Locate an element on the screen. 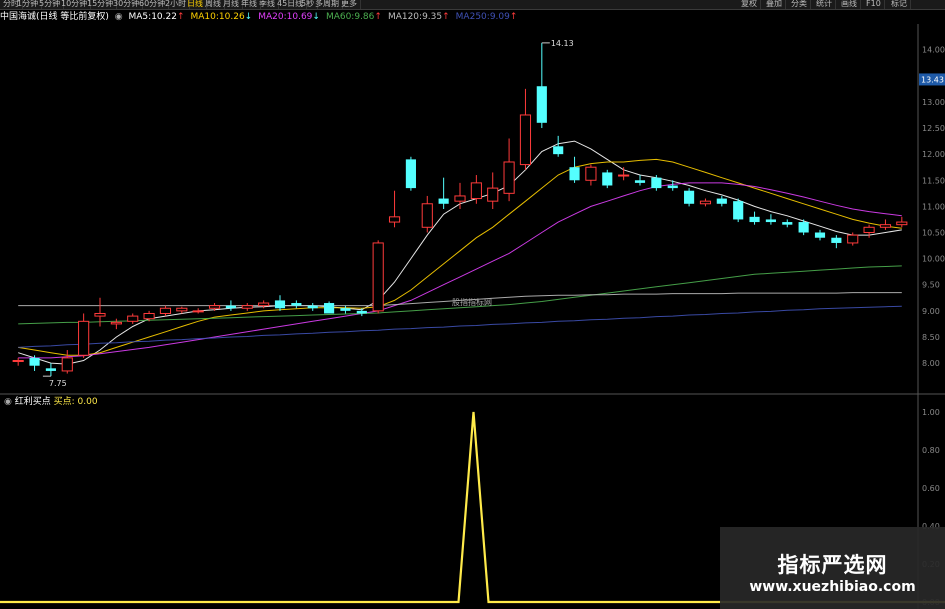  ma-value: 9.86 is located at coordinates (364, 17).